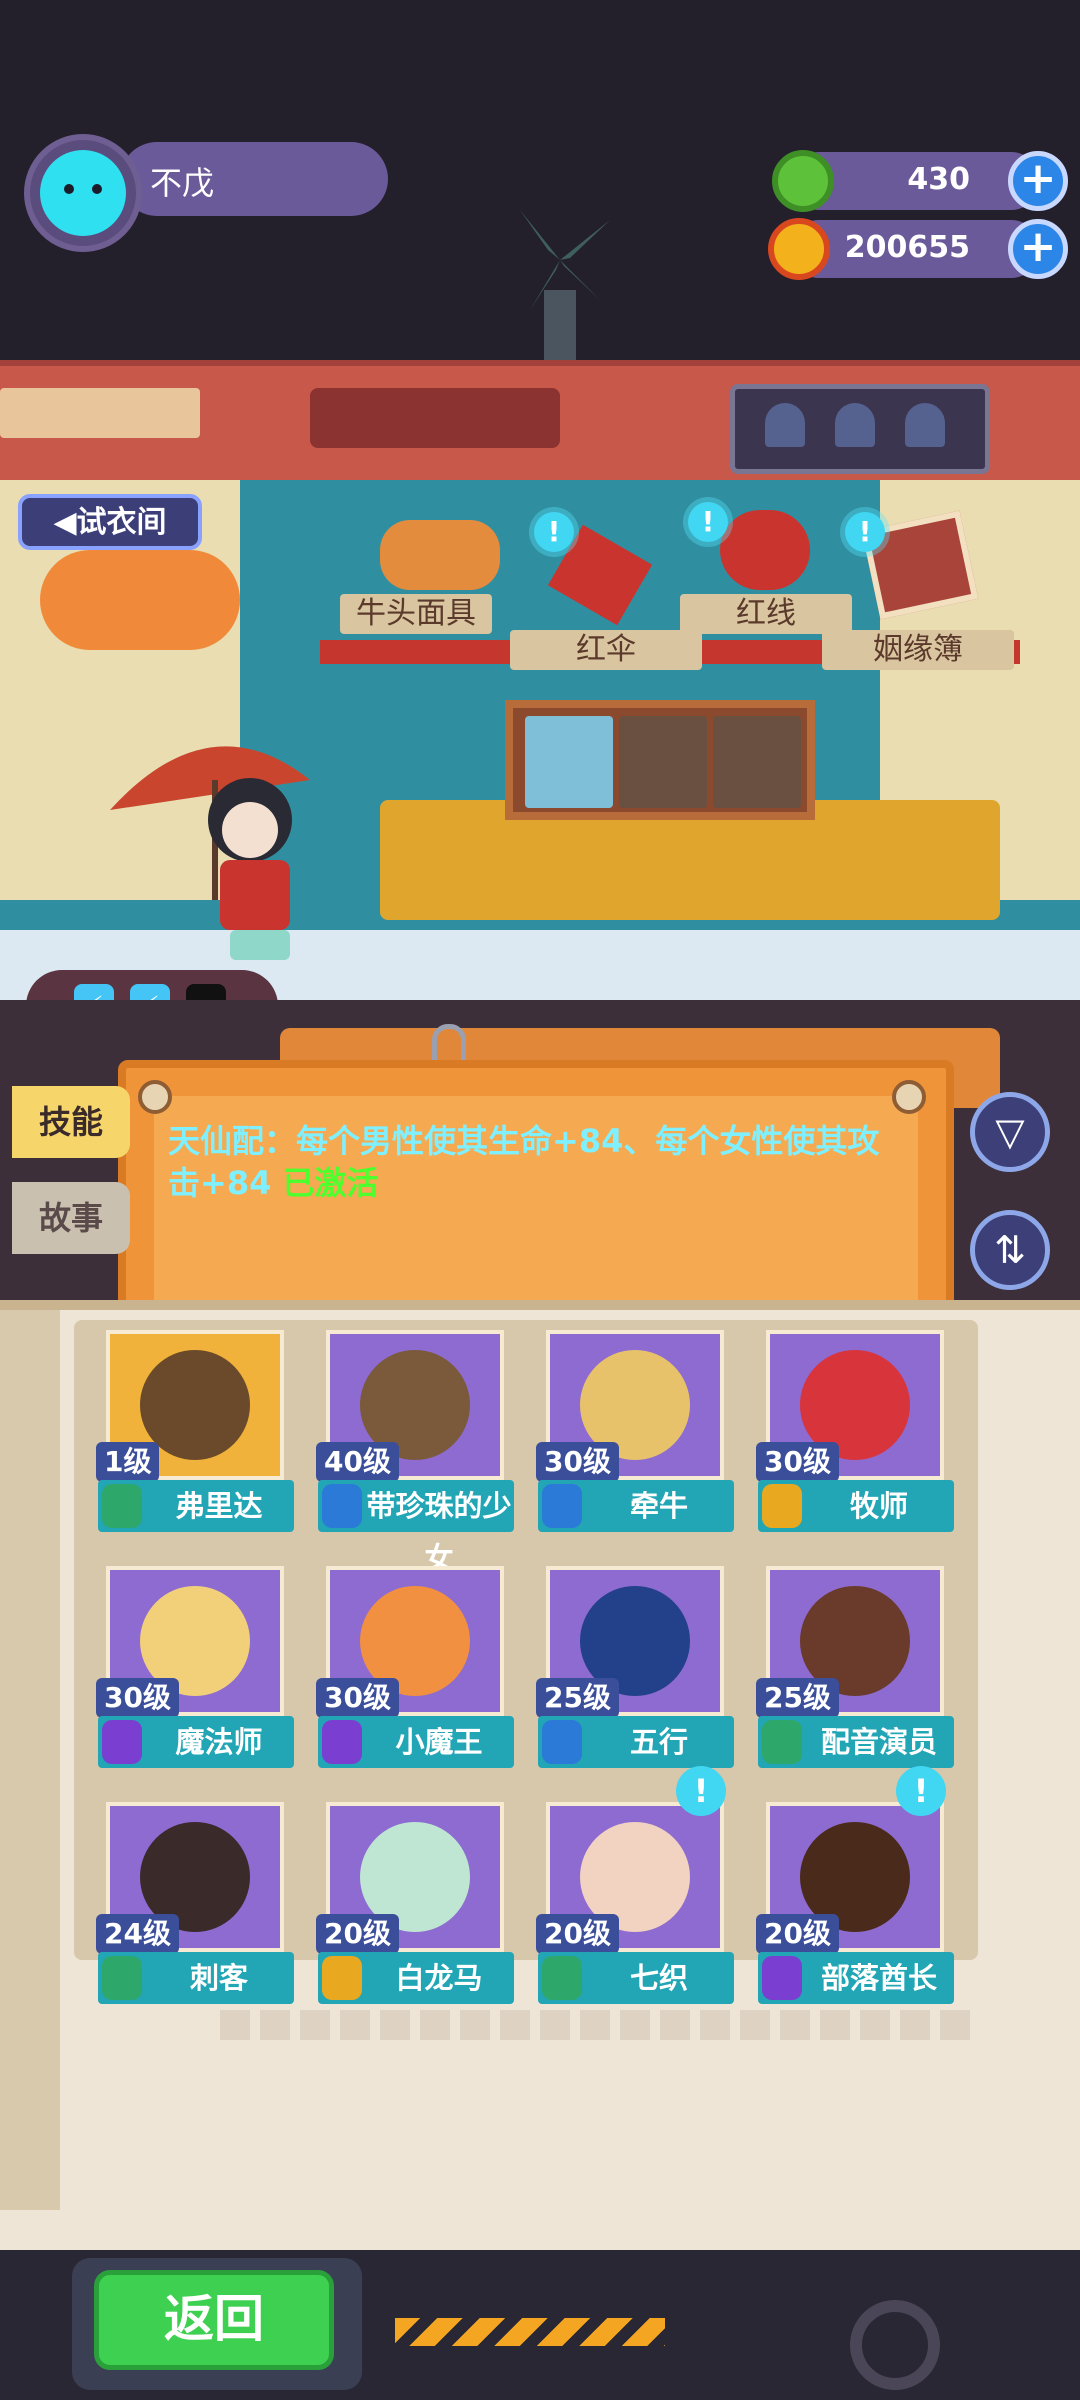 This screenshot has height=2400, width=1080. I want to click on green-coin-icon, so click(803, 181).